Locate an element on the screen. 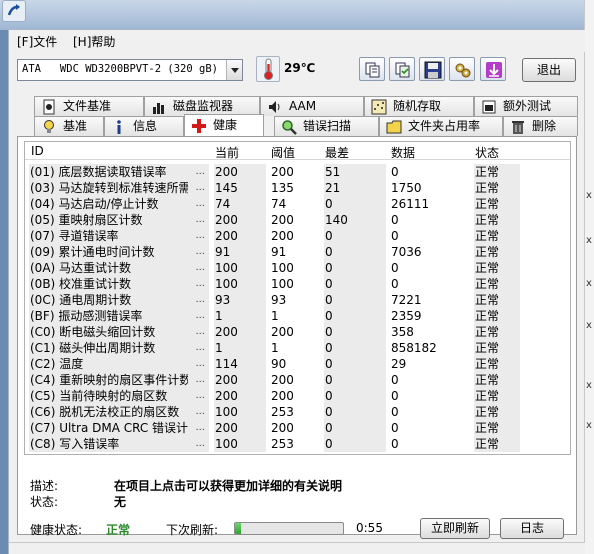  options-button is located at coordinates (462, 69).